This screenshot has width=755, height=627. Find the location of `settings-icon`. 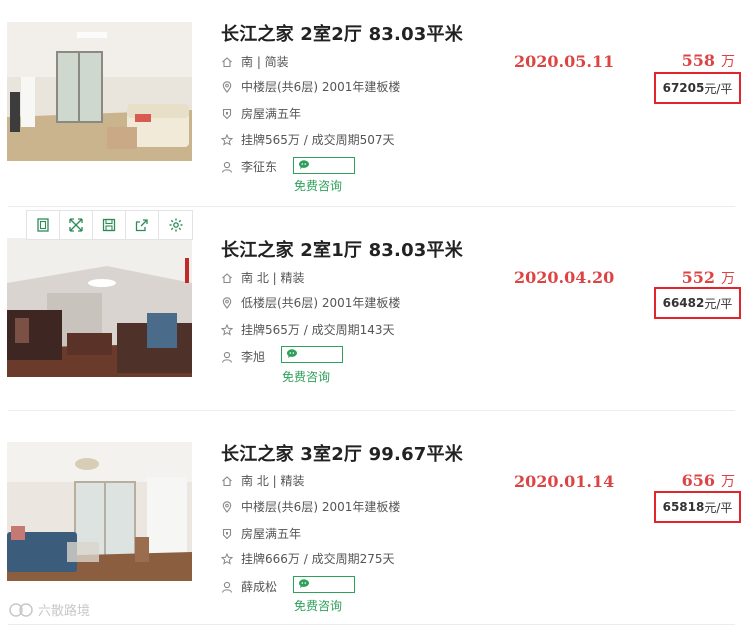

settings-icon is located at coordinates (175, 225).